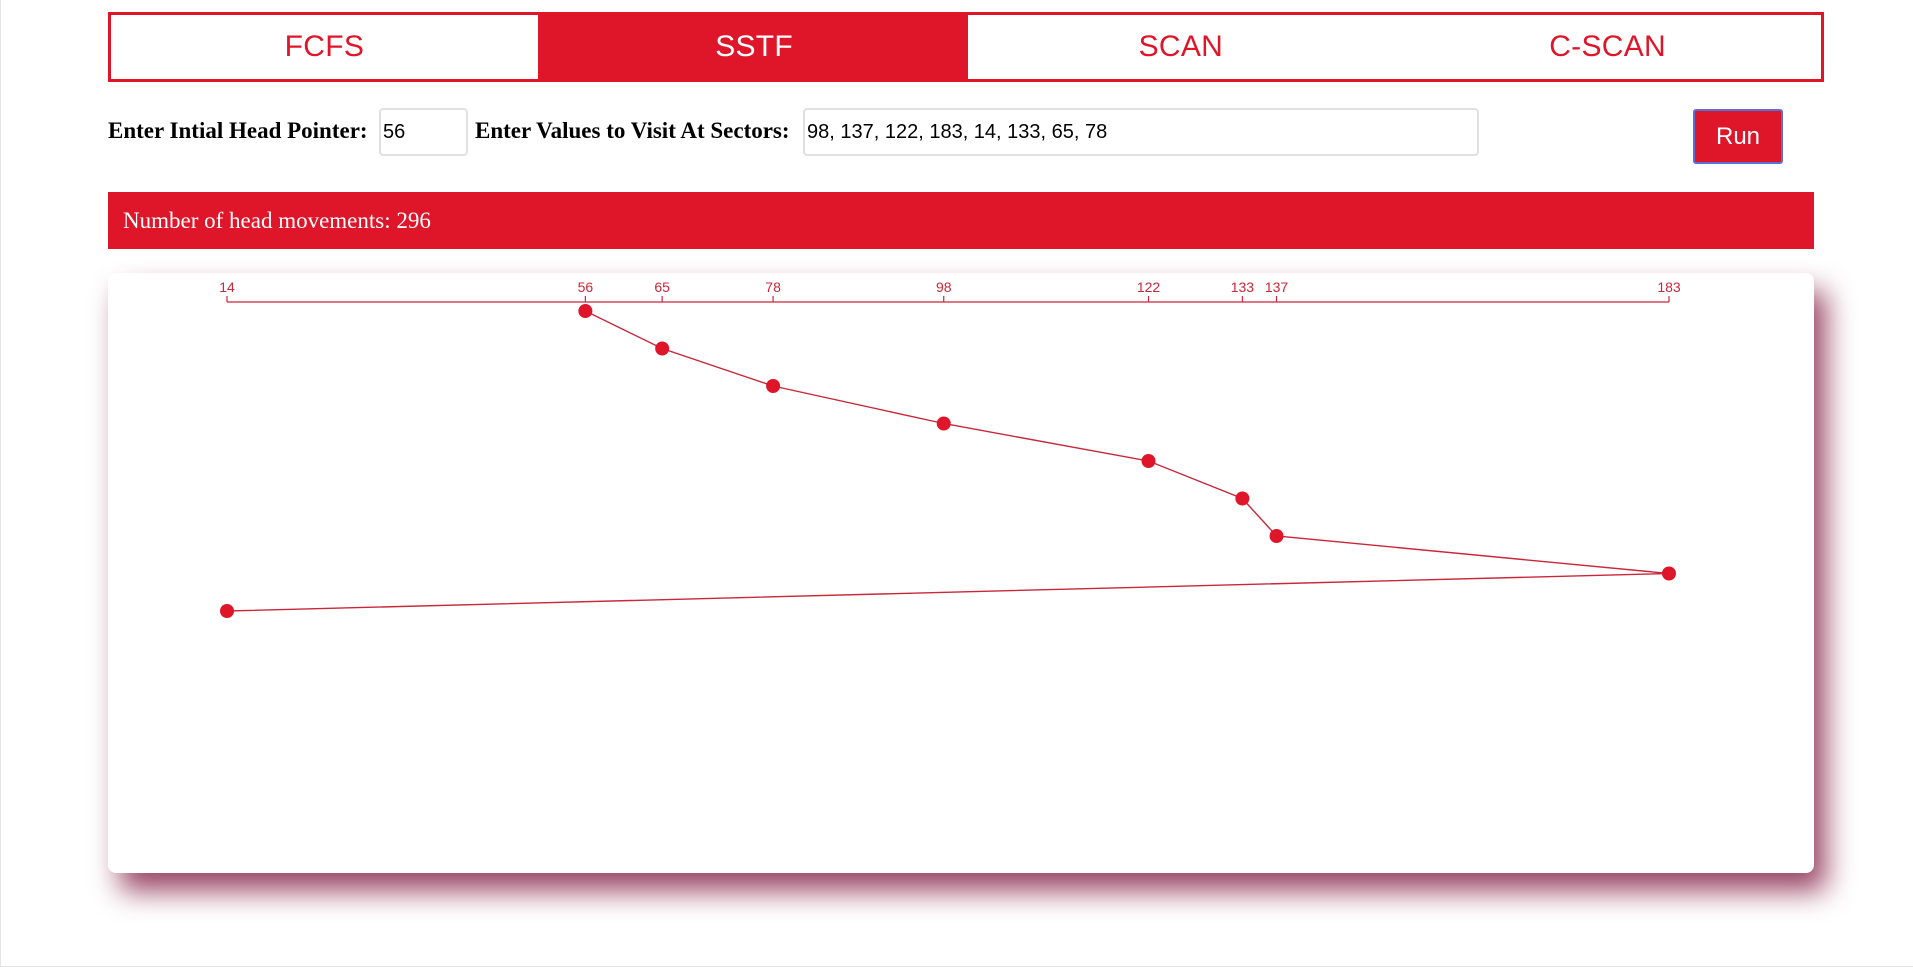 Image resolution: width=1913 pixels, height=967 pixels. I want to click on head-movements-banner: Number of head movements: 296, so click(961, 220).